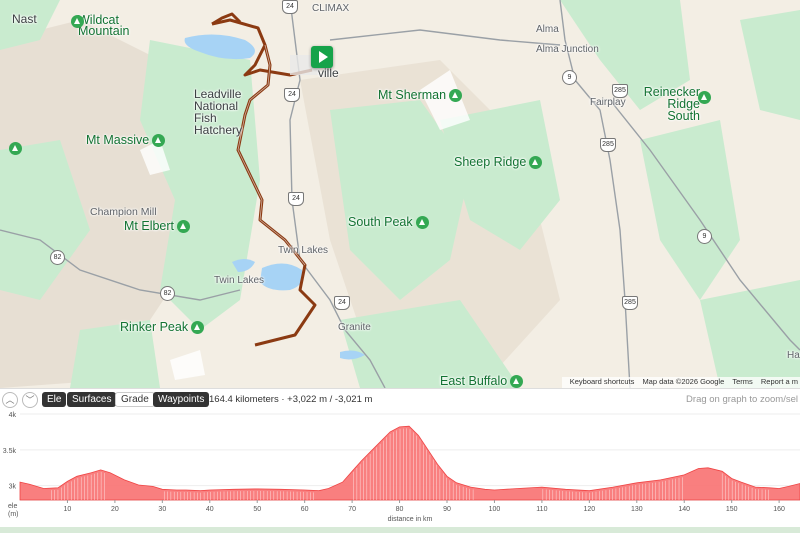  I want to click on peak-label-reinecker-ridge-south: Reinecker Ridge South, so click(670, 104).